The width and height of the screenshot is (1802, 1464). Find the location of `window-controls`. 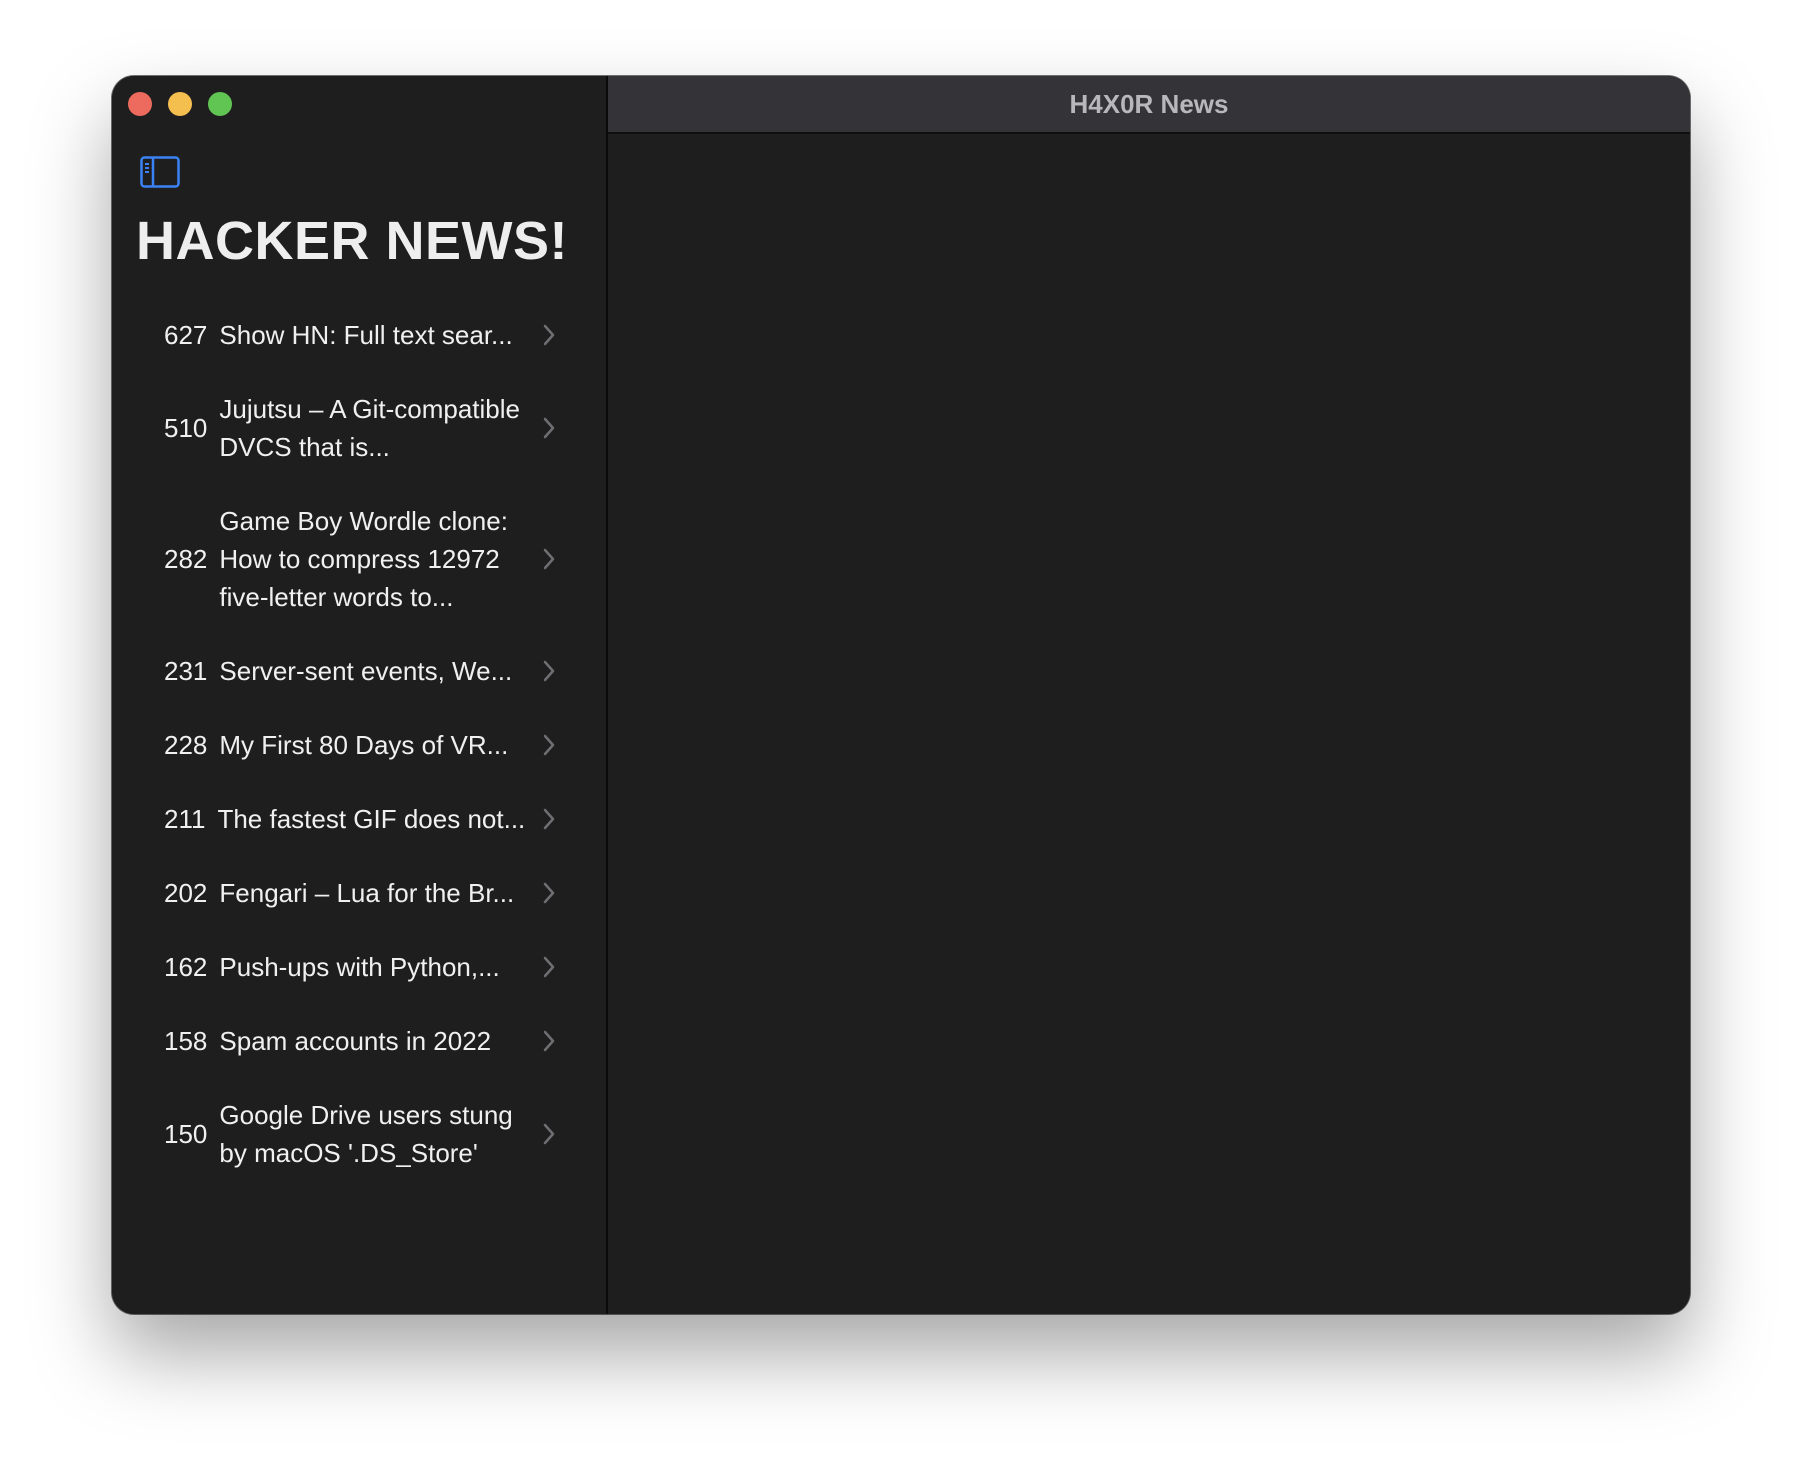

window-controls is located at coordinates (180, 104).